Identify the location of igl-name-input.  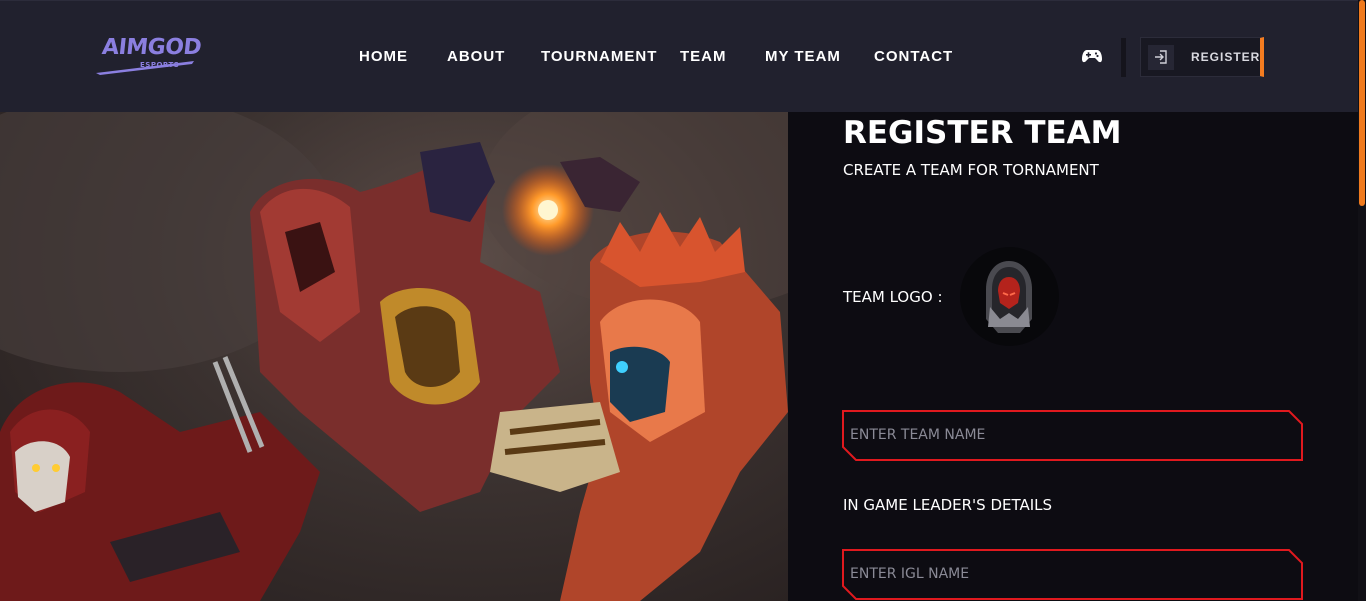
(1070, 574).